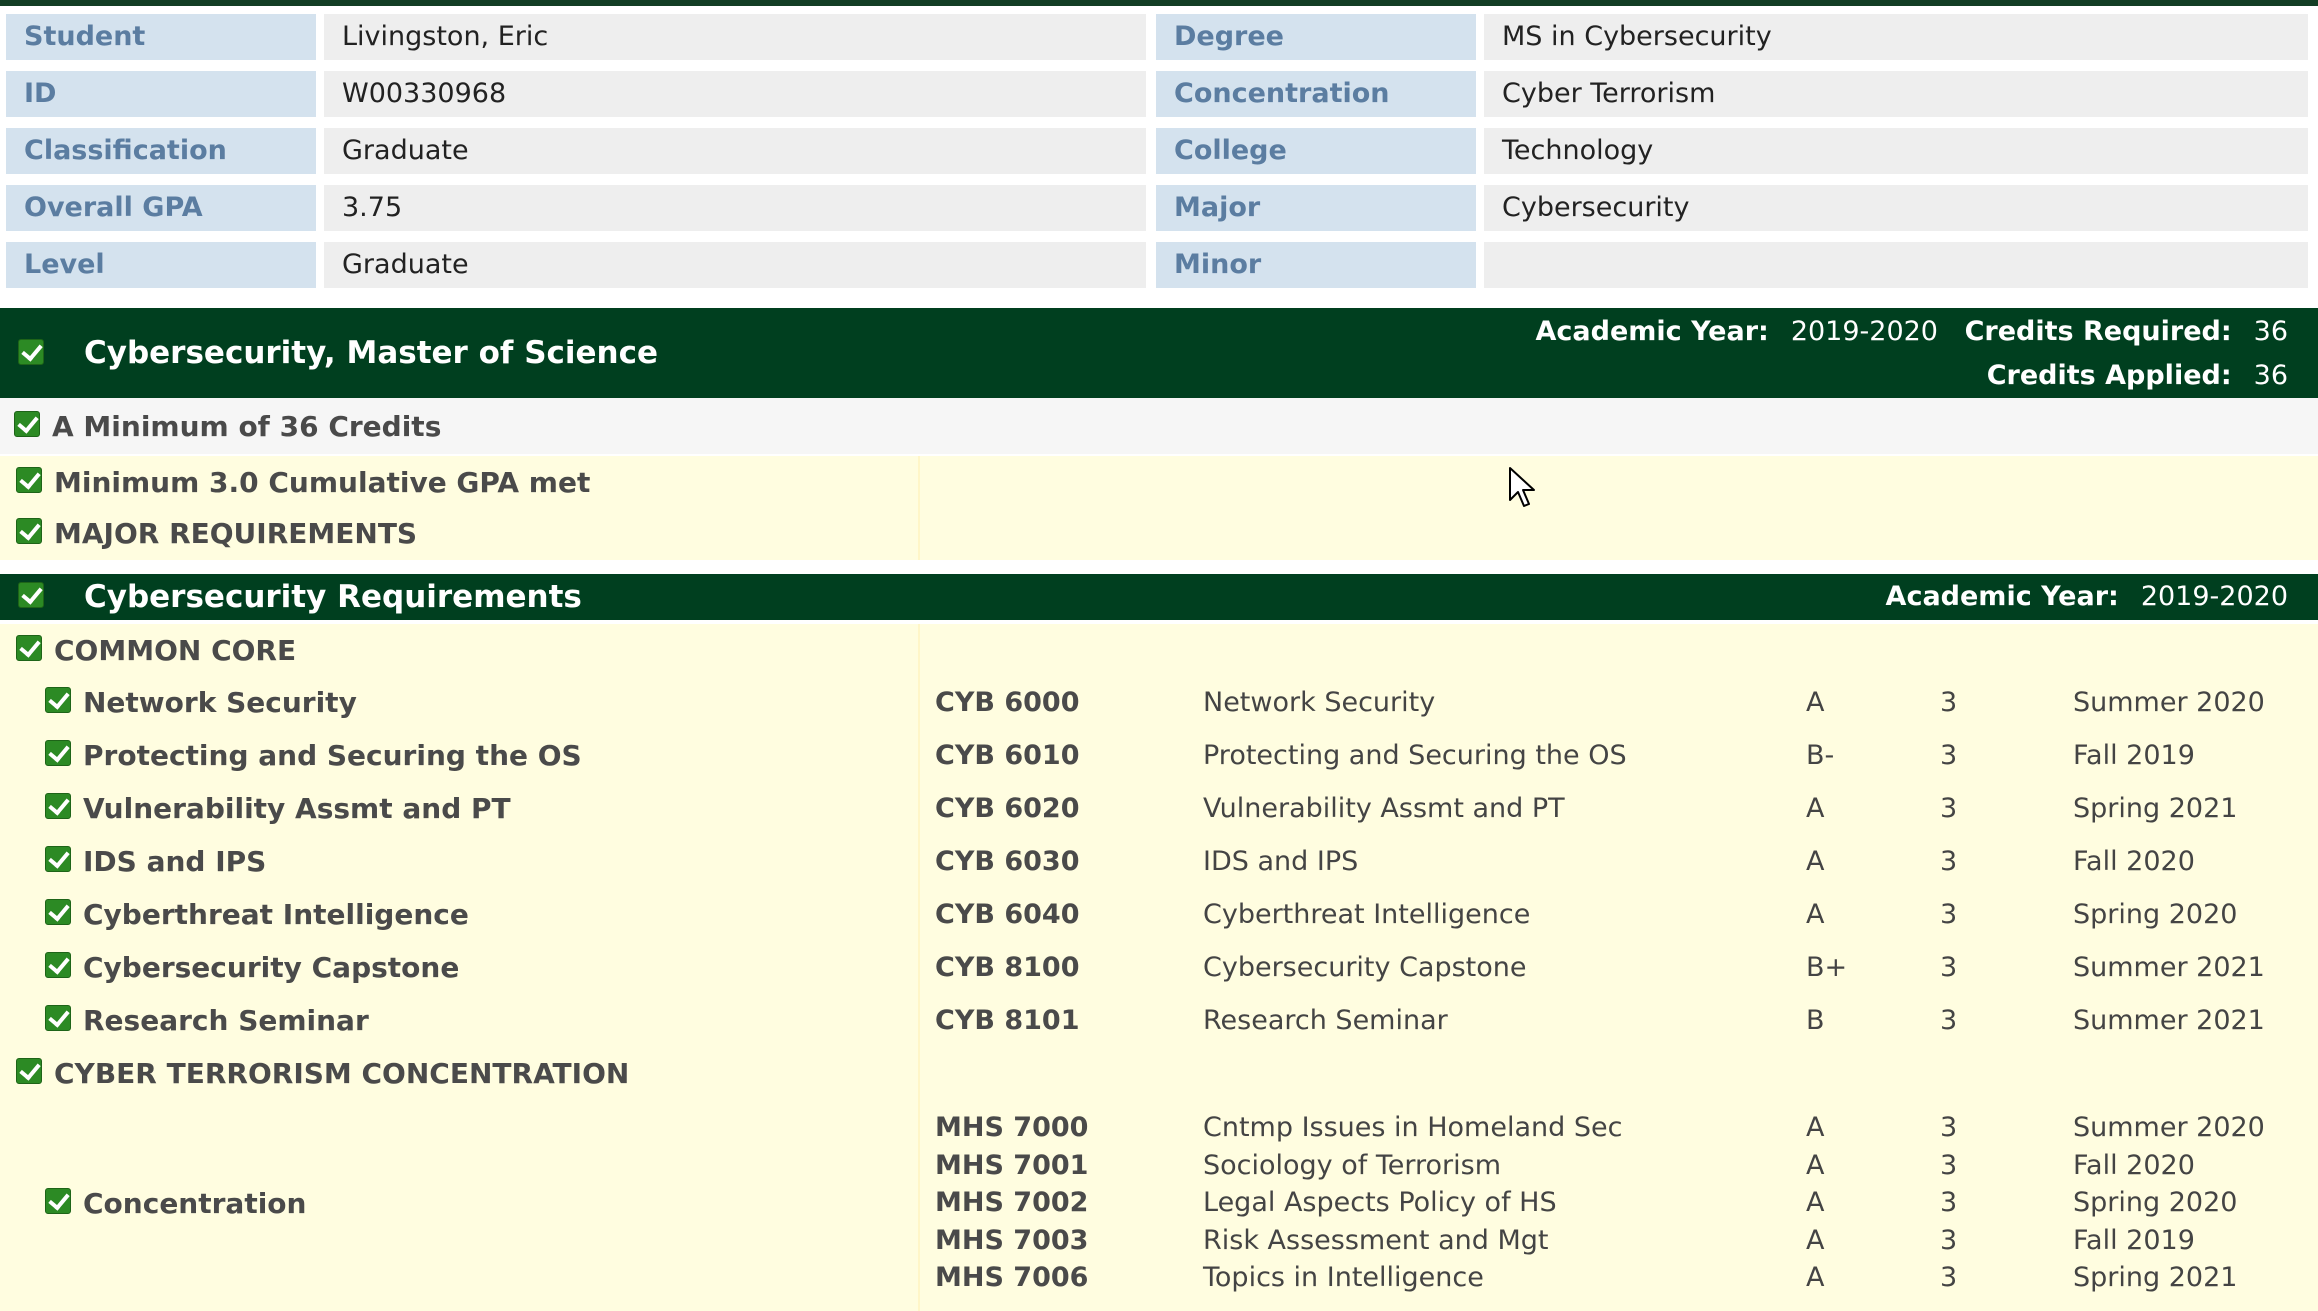 The width and height of the screenshot is (2318, 1311). What do you see at coordinates (1896, 151) in the screenshot?
I see `value-college: Technology` at bounding box center [1896, 151].